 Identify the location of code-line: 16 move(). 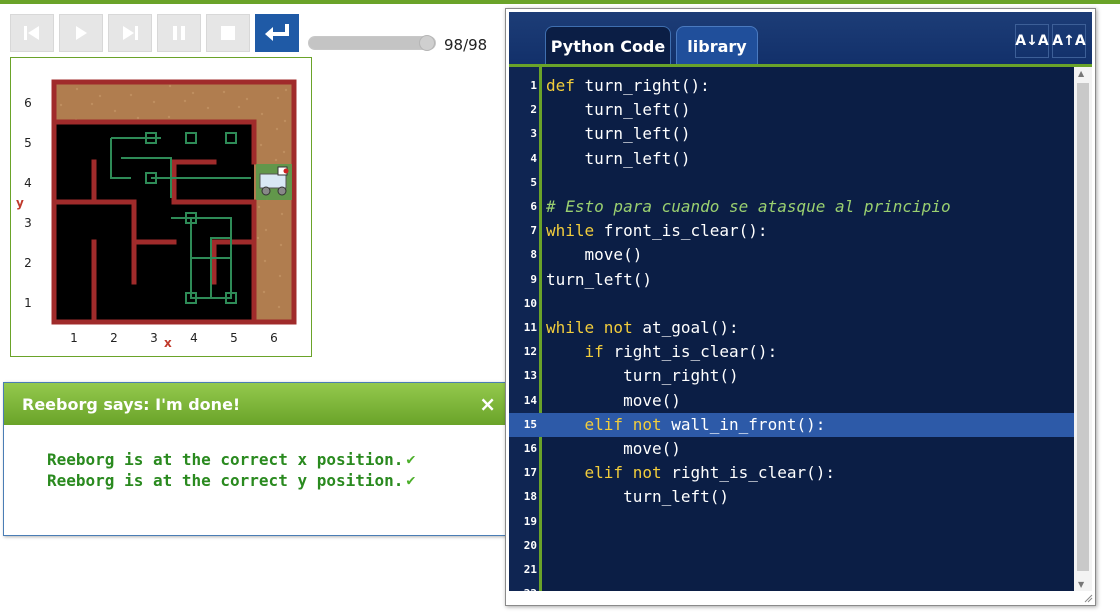
(791, 449).